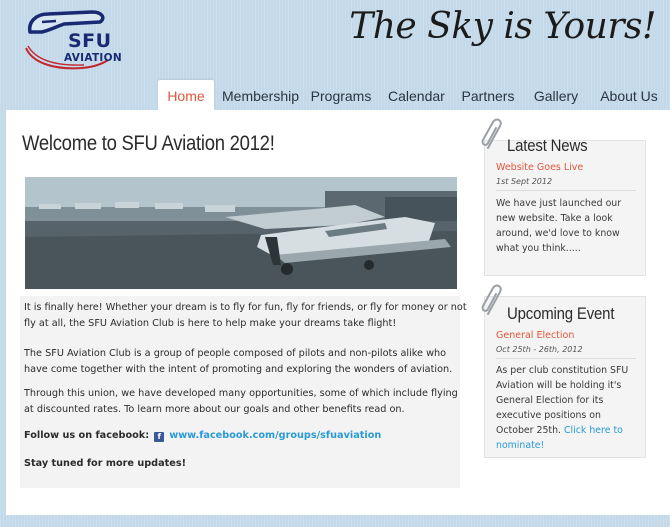  Describe the element at coordinates (93, 58) in the screenshot. I see `logo-text-aviation: AVIATION` at that location.